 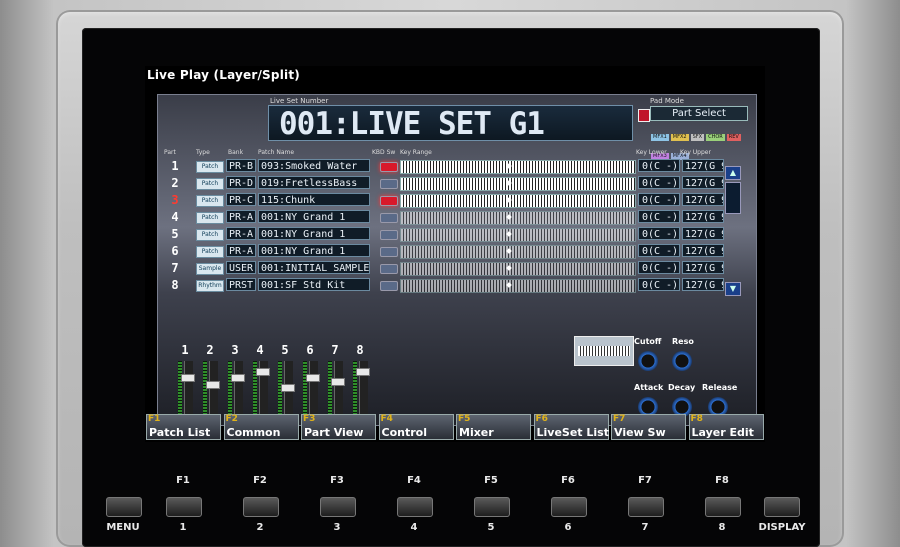 I want to click on hw-f4-button, so click(x=415, y=507).